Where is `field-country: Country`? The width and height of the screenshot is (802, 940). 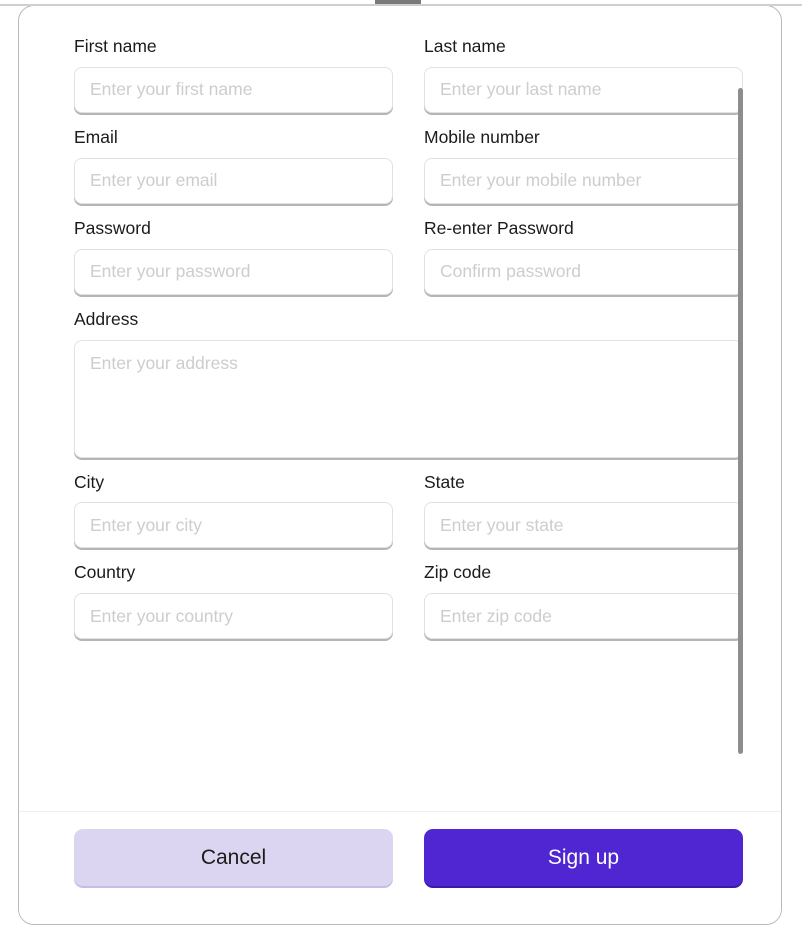
field-country: Country is located at coordinates (233, 601).